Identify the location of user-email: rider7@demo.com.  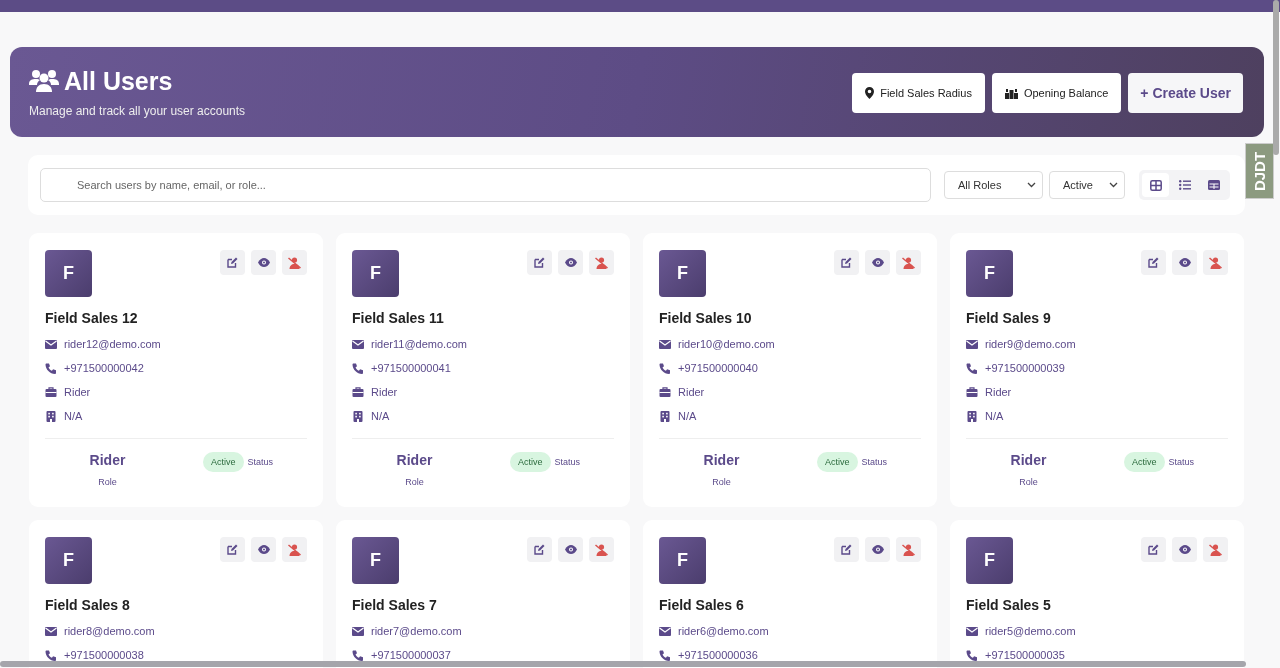
(416, 631).